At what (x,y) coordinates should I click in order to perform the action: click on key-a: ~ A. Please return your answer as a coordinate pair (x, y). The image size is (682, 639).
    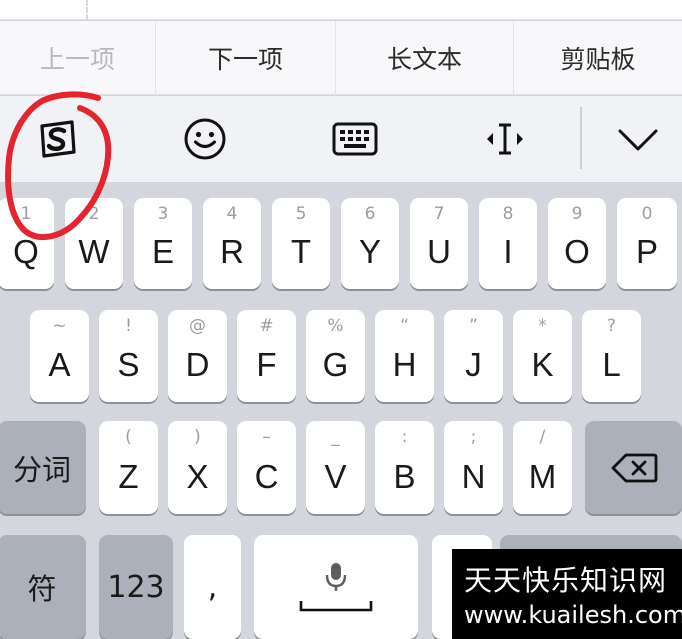
    Looking at the image, I should click on (59, 356).